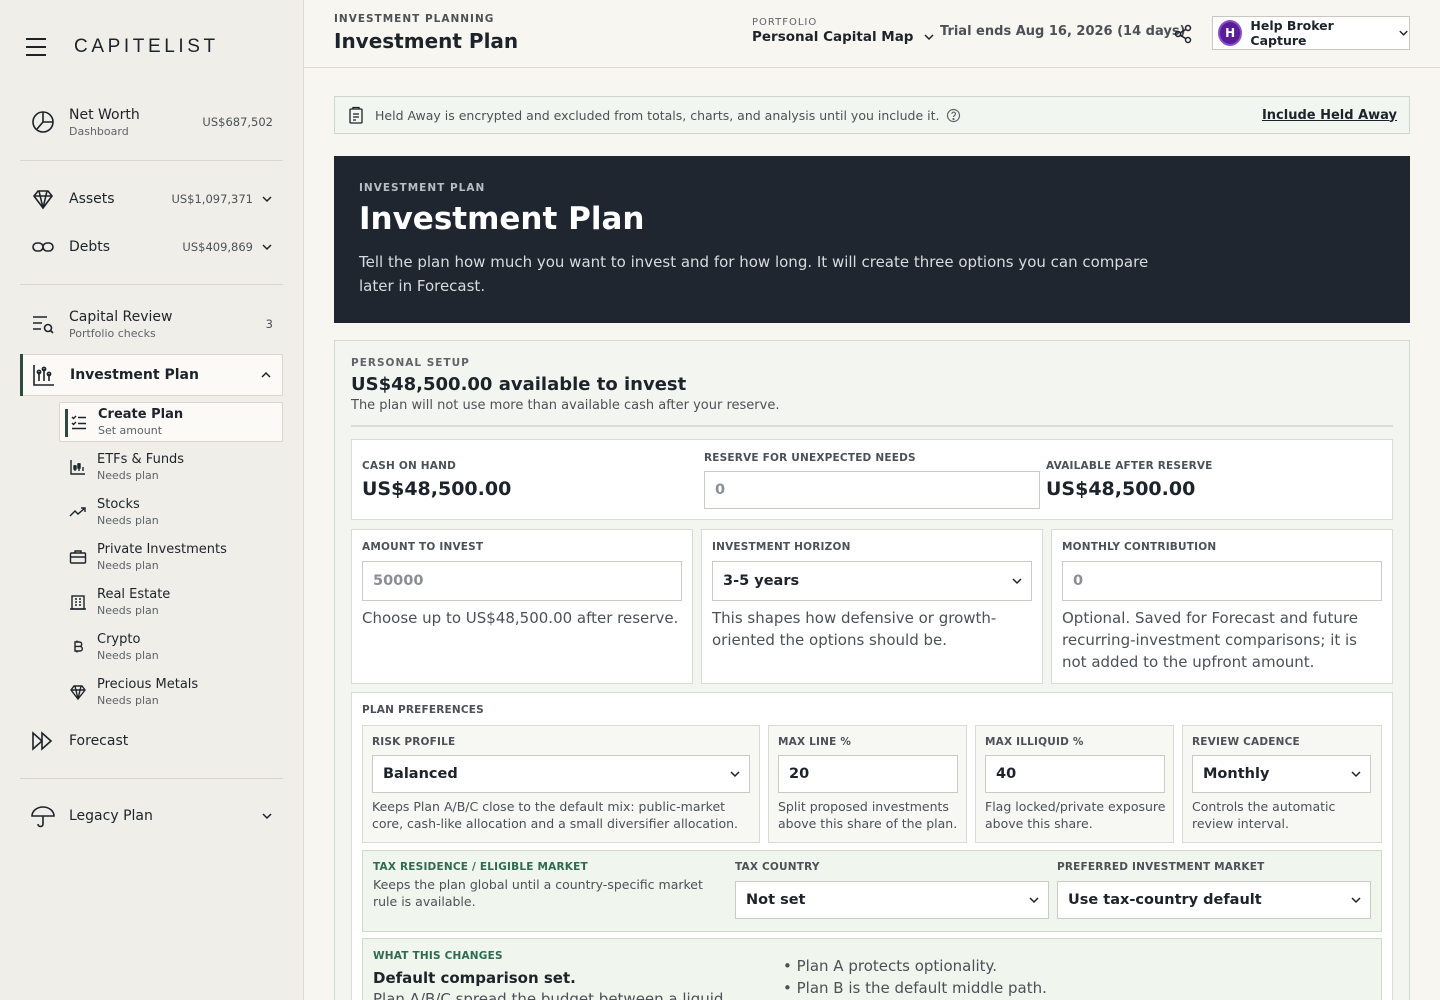 The height and width of the screenshot is (1000, 1440). I want to click on reserve-label: RESERVE FOR UNEXPECTED NEEDS, so click(810, 458).